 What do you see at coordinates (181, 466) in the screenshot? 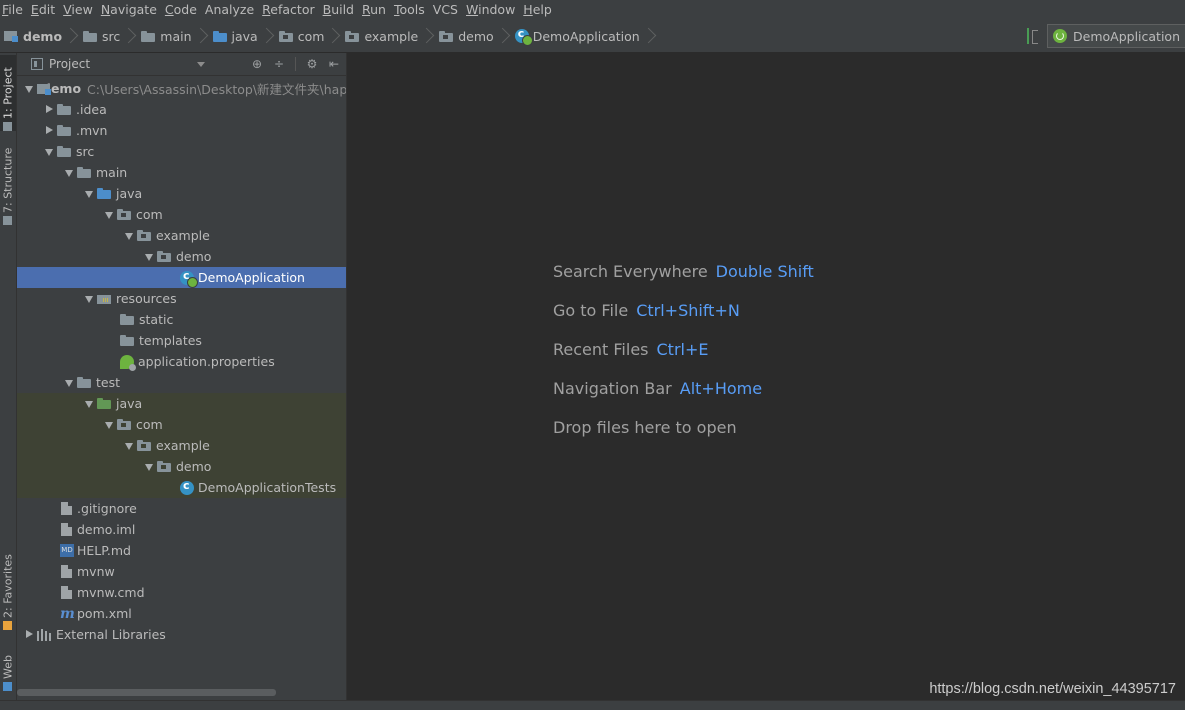
I see `tree-row-test-demo: demo` at bounding box center [181, 466].